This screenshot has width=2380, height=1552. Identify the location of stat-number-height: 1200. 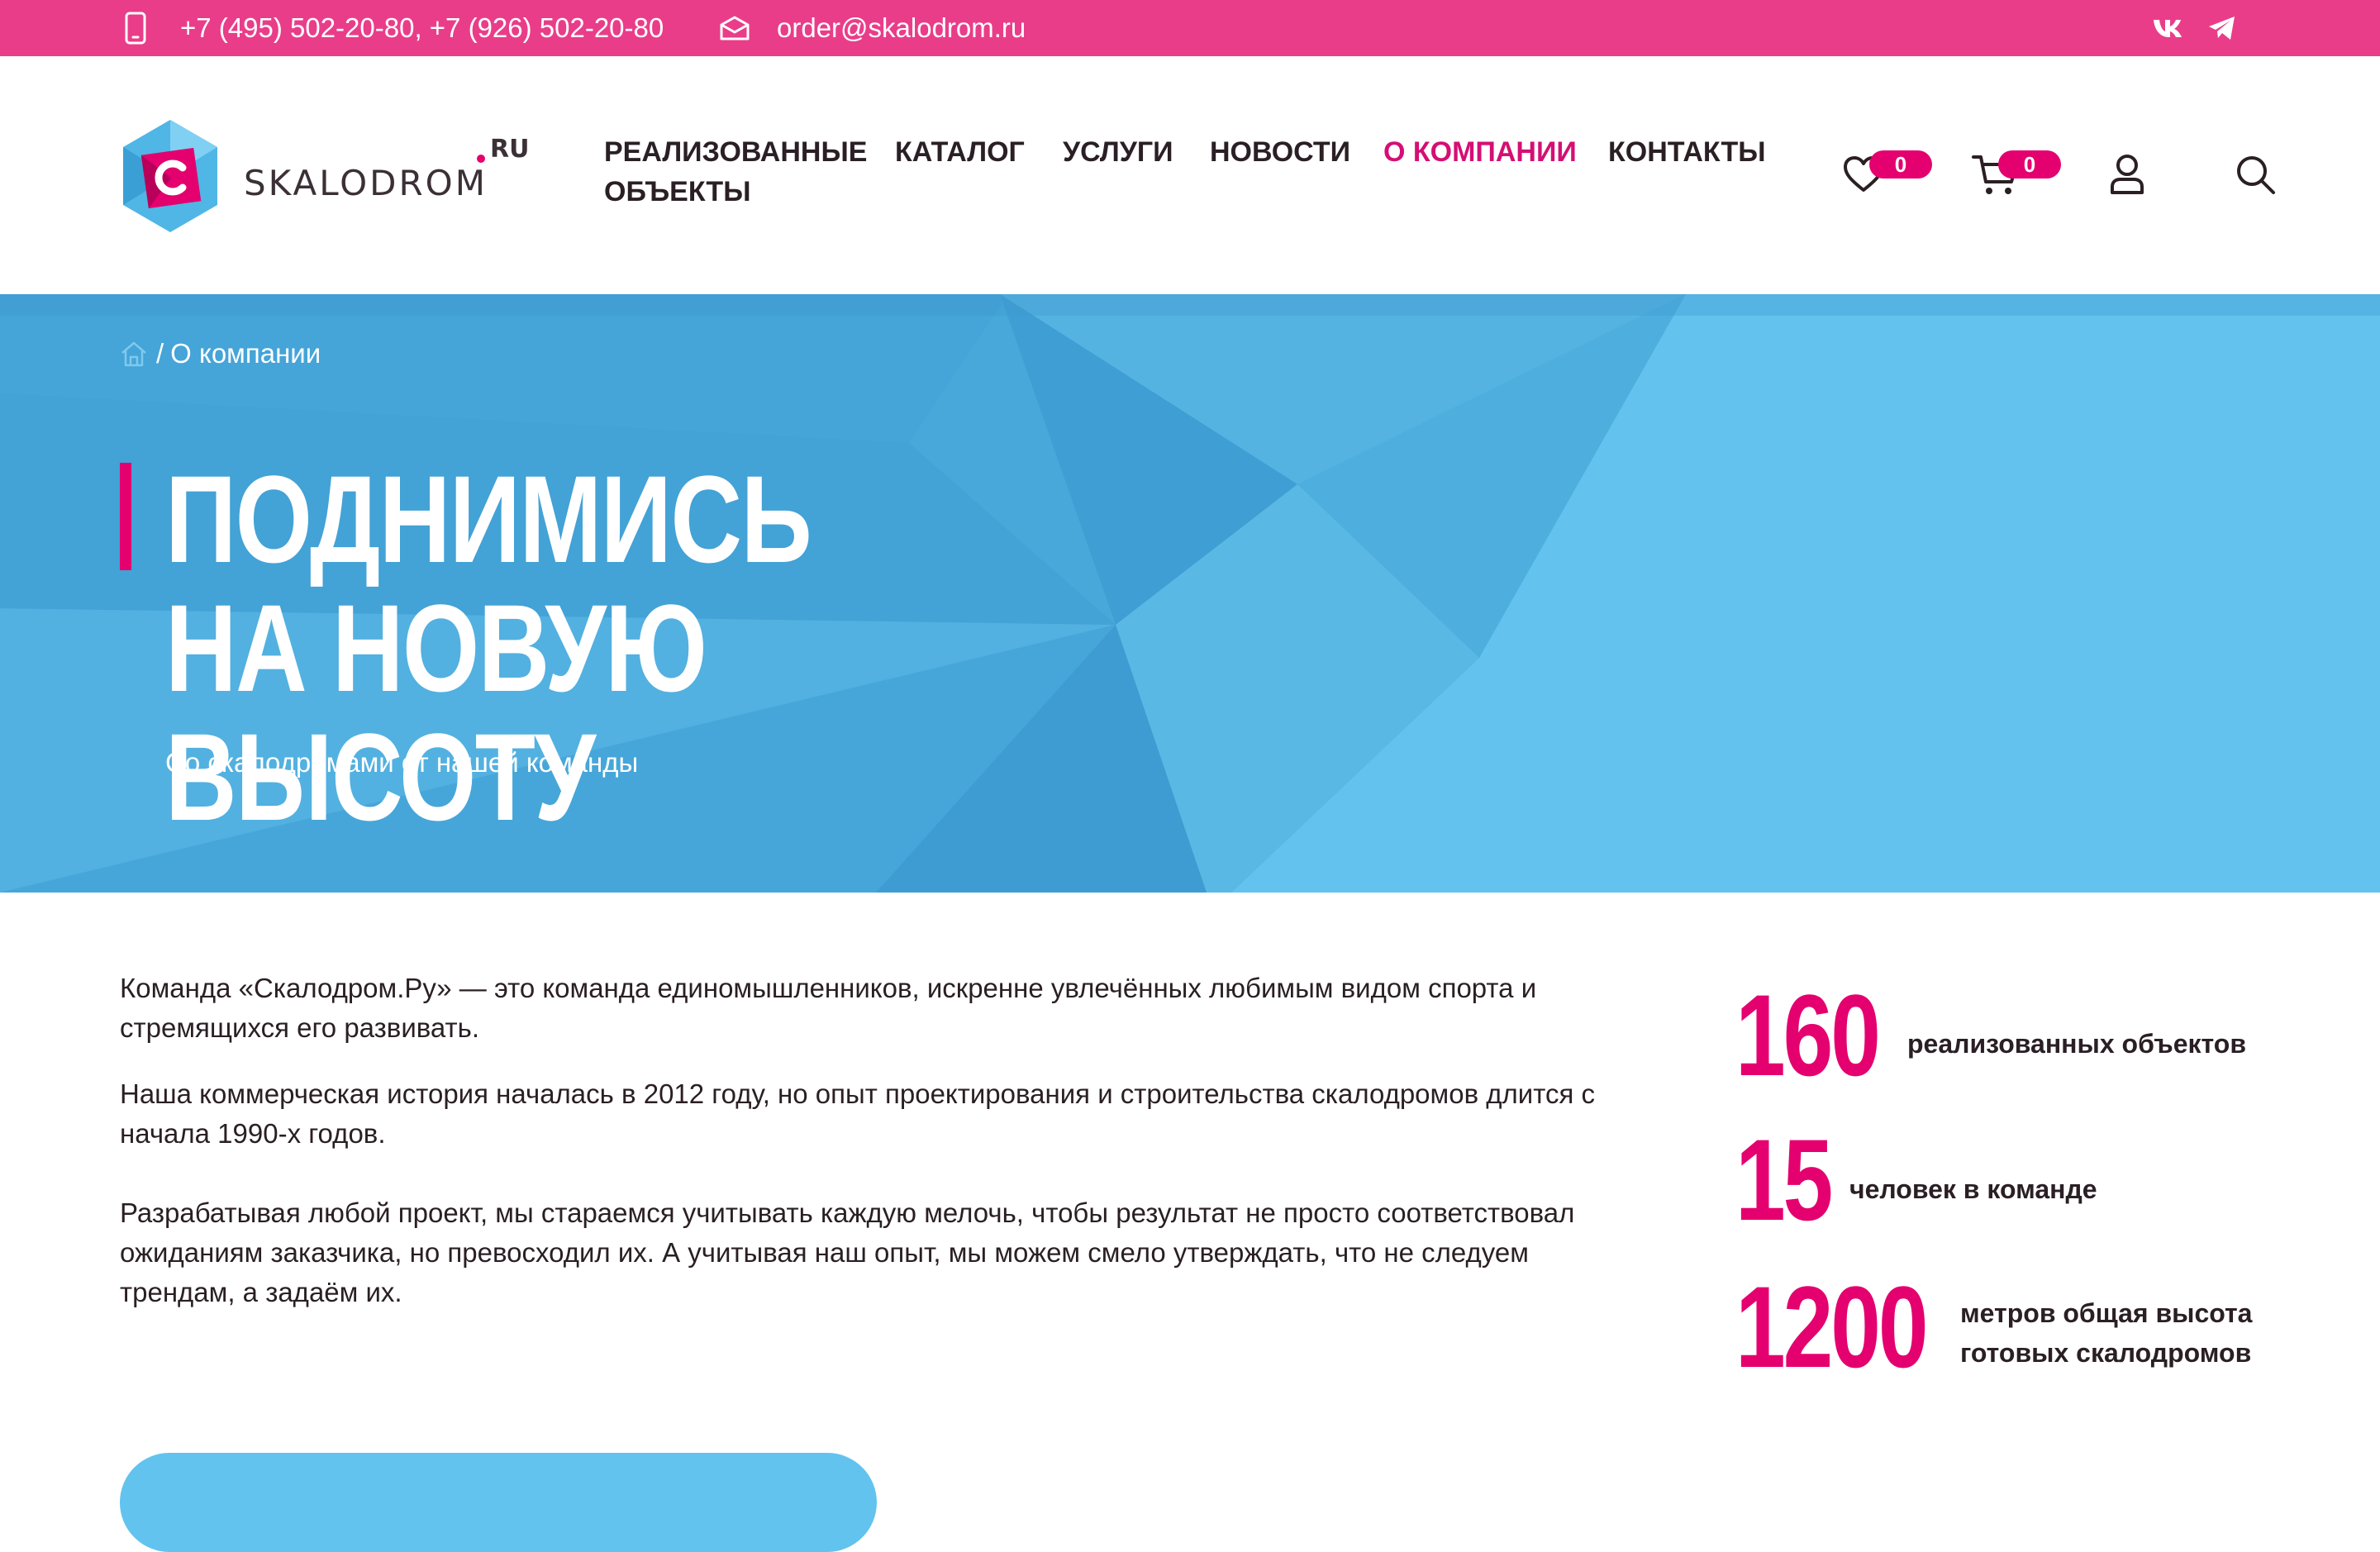
(1832, 1327).